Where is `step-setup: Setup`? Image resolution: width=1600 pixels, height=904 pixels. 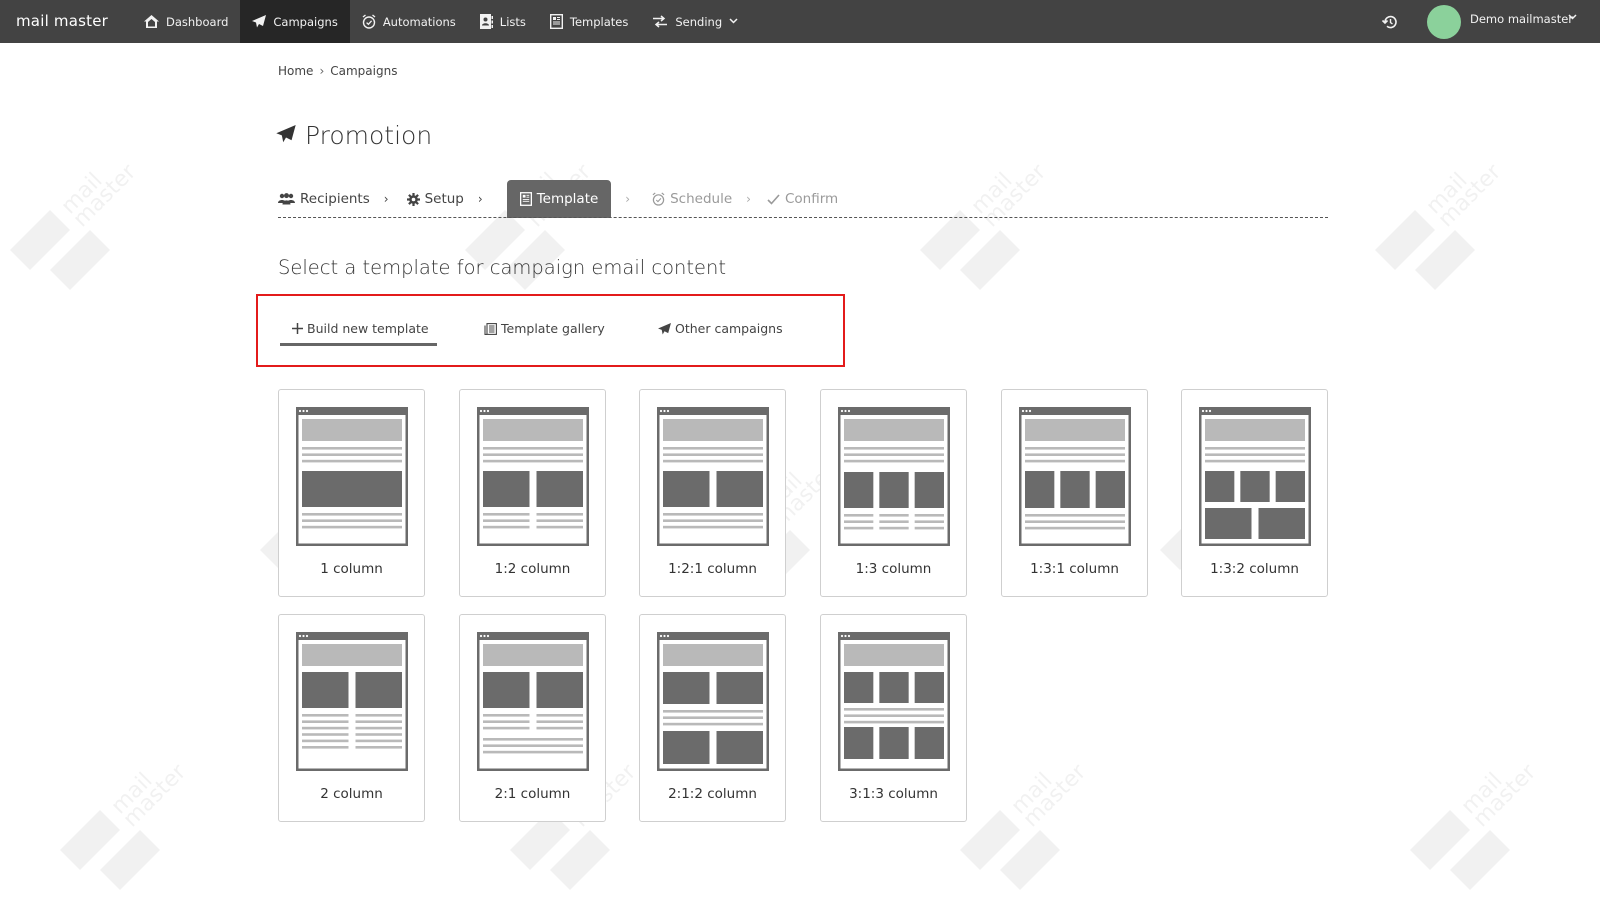
step-setup: Setup is located at coordinates (435, 199).